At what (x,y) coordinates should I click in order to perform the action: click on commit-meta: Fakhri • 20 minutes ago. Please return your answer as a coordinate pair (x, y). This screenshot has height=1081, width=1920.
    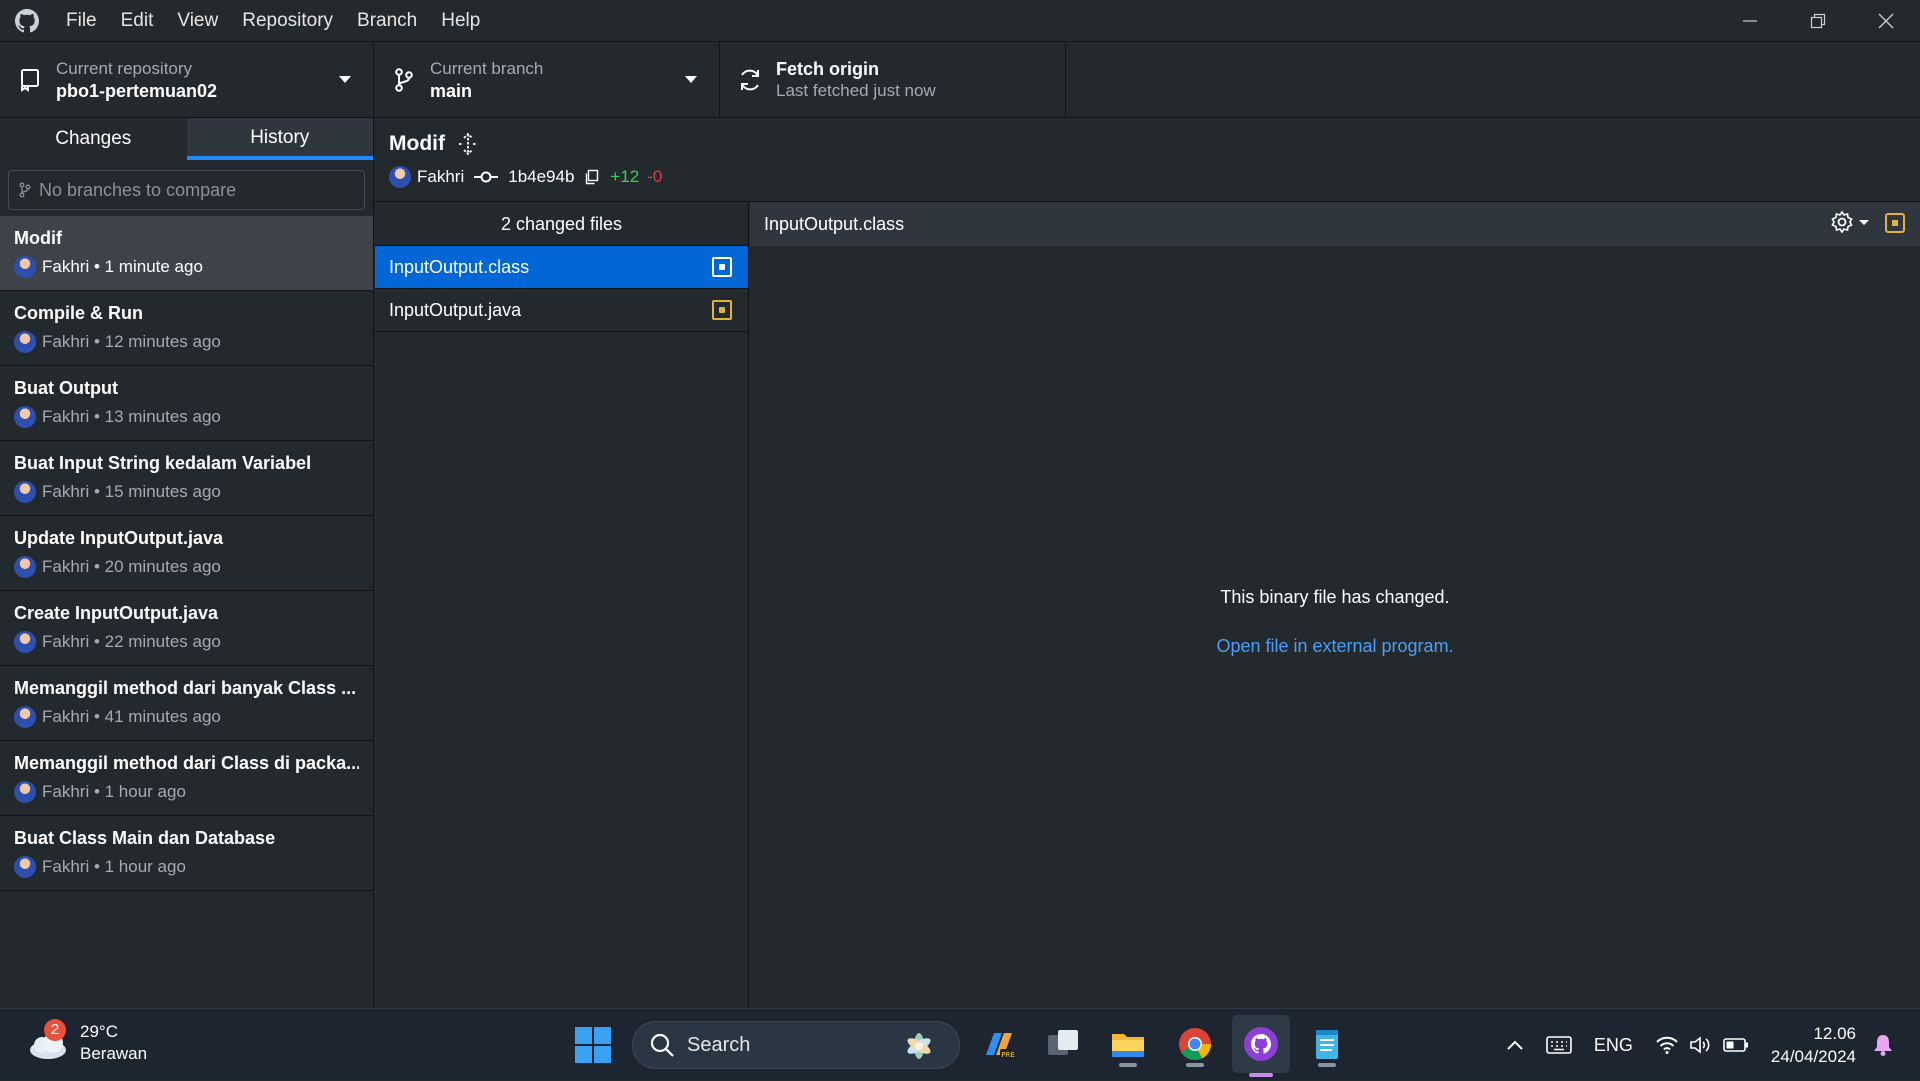
    Looking at the image, I should click on (131, 566).